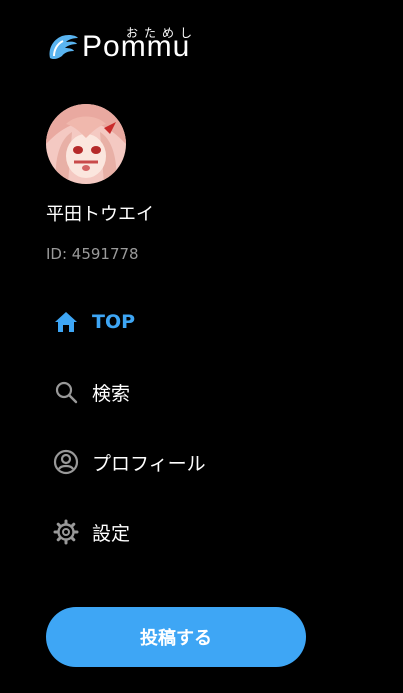  What do you see at coordinates (114, 322) in the screenshot?
I see `nav-label-top: TOP` at bounding box center [114, 322].